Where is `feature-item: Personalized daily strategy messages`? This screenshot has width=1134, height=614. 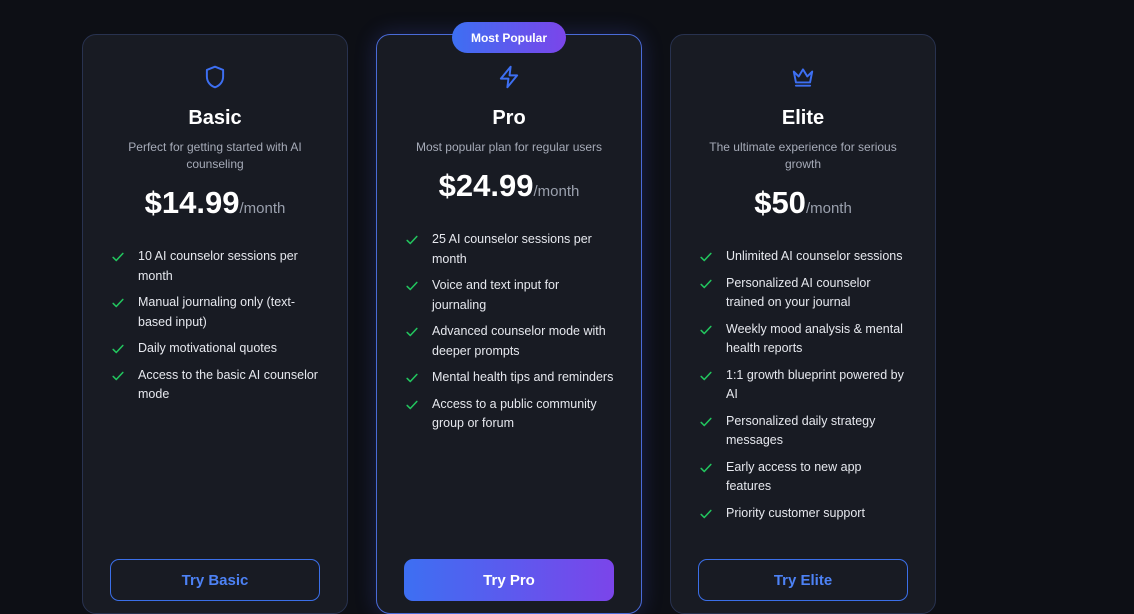
feature-item: Personalized daily strategy messages is located at coordinates (804, 431).